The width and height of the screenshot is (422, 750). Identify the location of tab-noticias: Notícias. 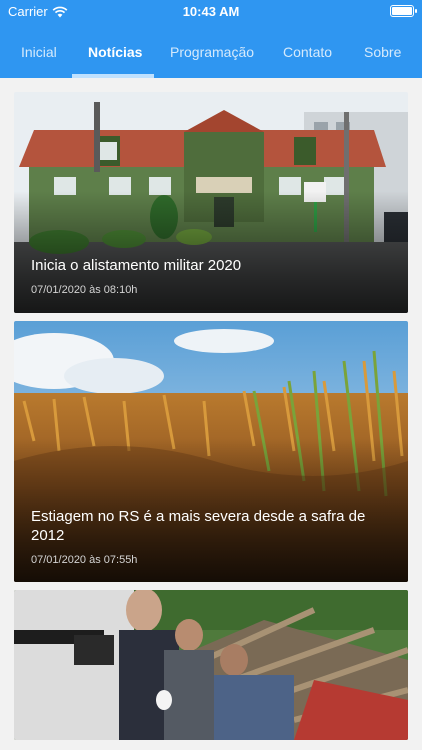
(115, 52).